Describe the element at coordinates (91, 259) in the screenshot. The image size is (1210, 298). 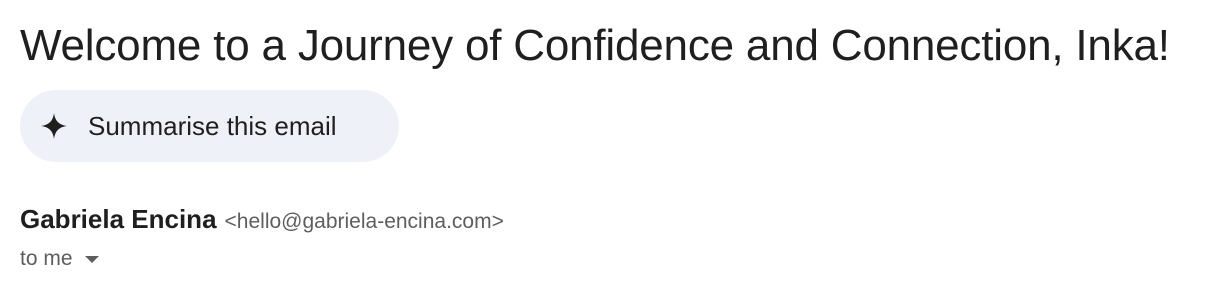
I see `chevron-down-icon` at that location.